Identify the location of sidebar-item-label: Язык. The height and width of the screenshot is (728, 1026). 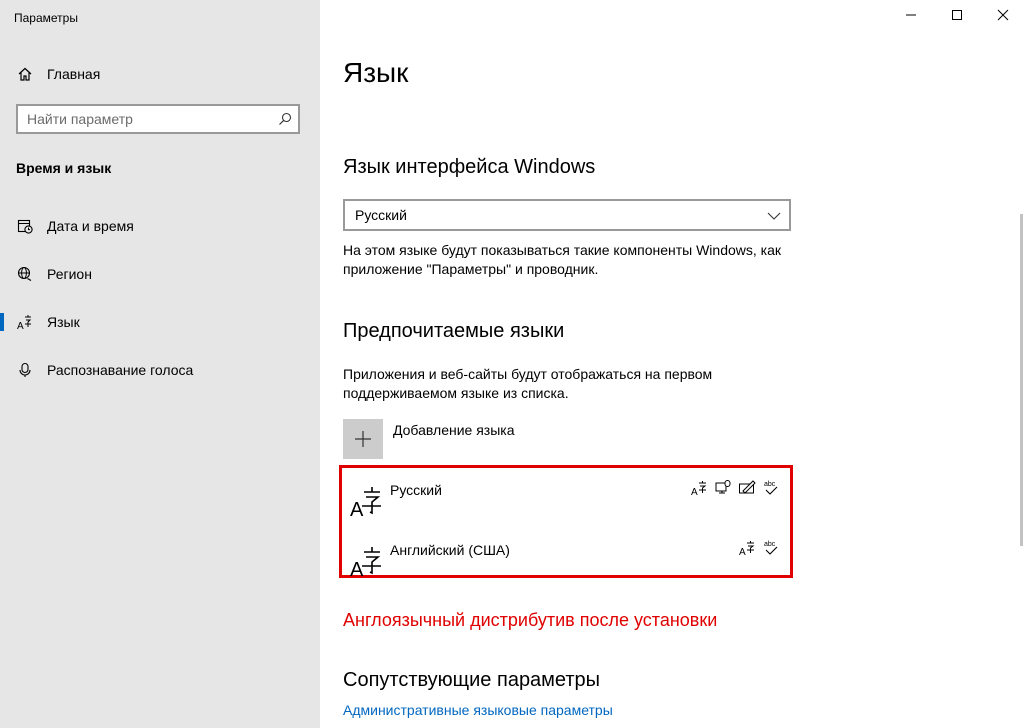
(63, 322).